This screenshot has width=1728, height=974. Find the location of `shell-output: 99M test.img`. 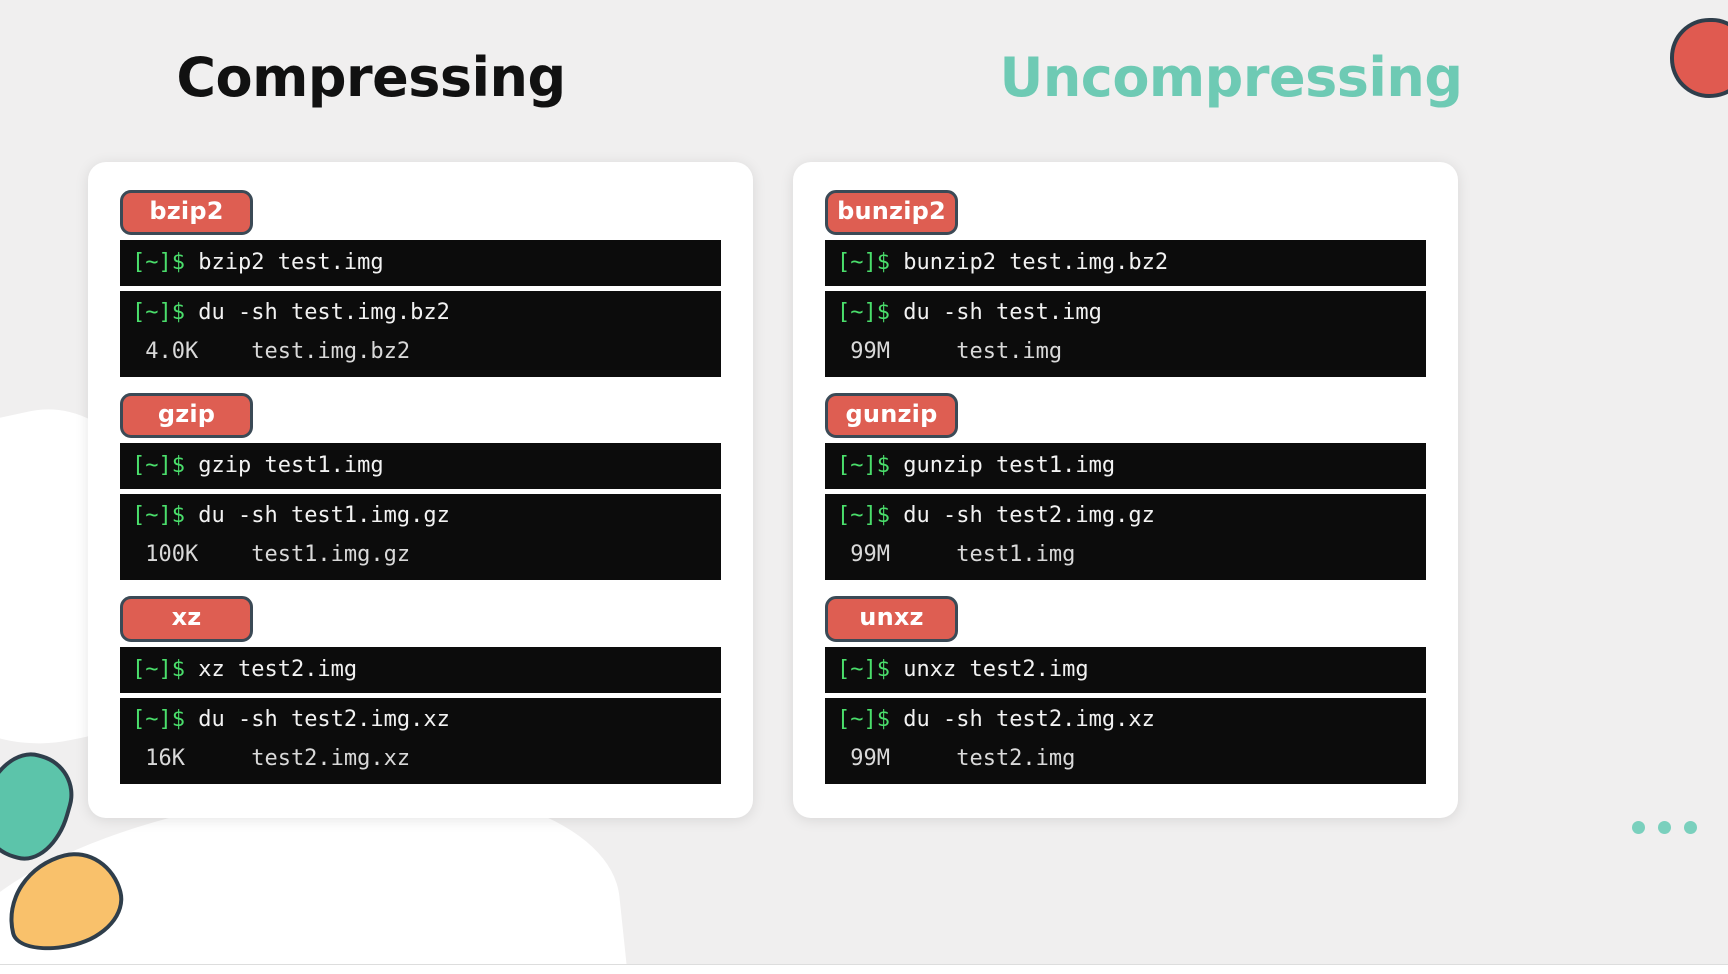

shell-output: 99M test.img is located at coordinates (950, 352).